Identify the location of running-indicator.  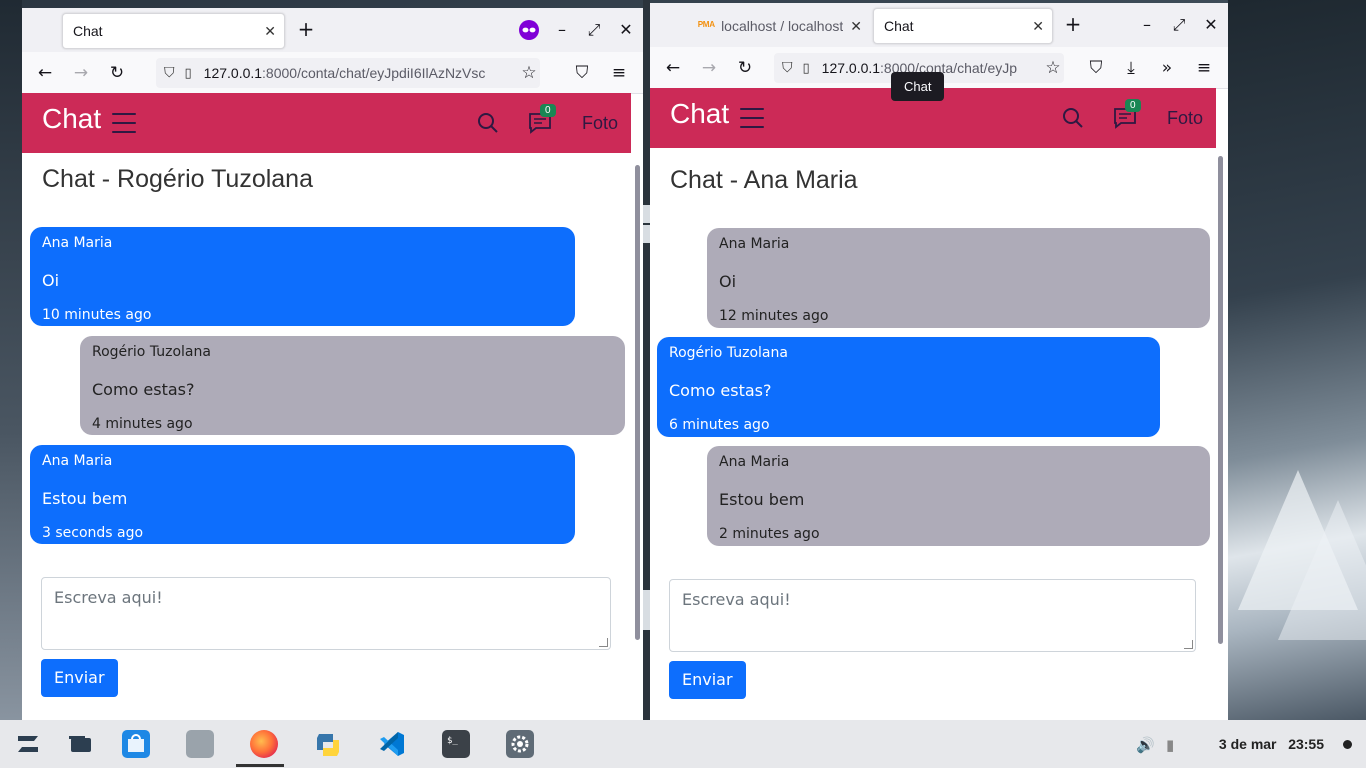
(260, 765).